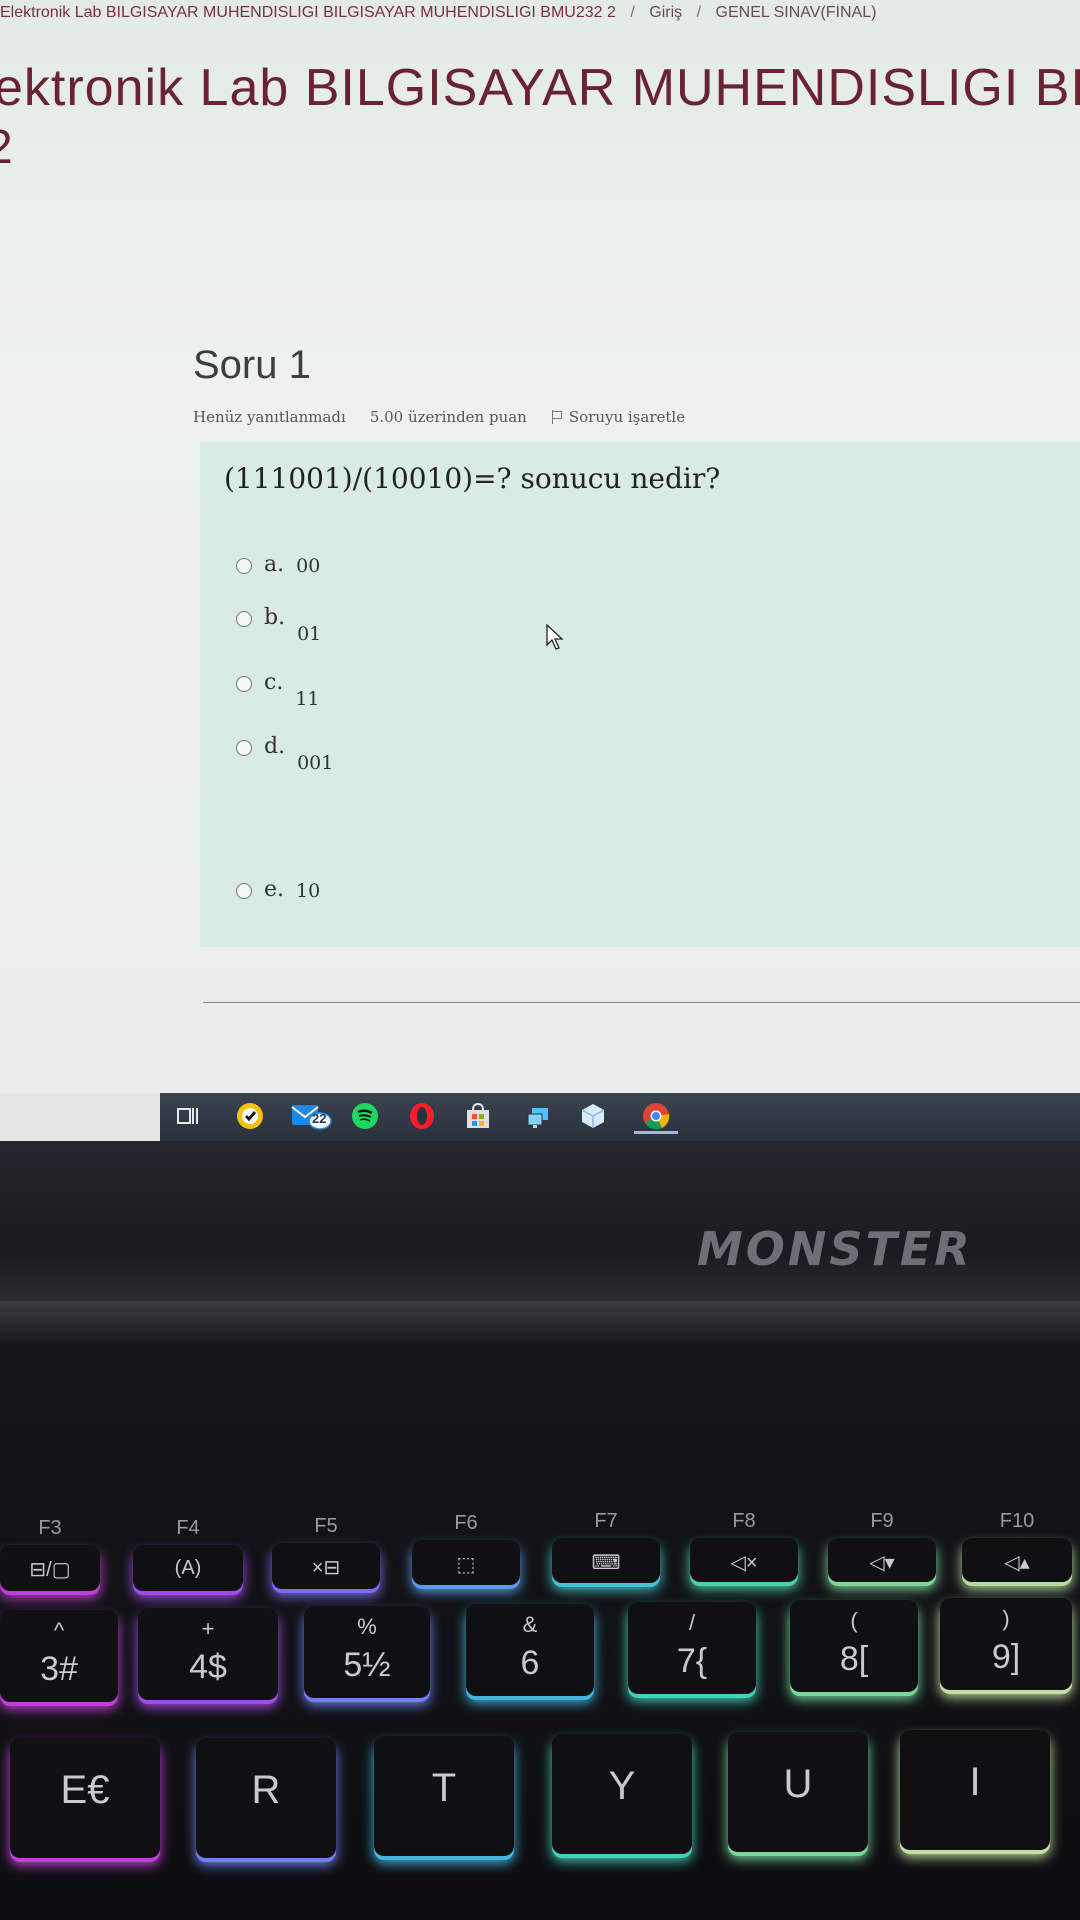 The width and height of the screenshot is (1080, 1920). I want to click on option-value: 001, so click(315, 763).